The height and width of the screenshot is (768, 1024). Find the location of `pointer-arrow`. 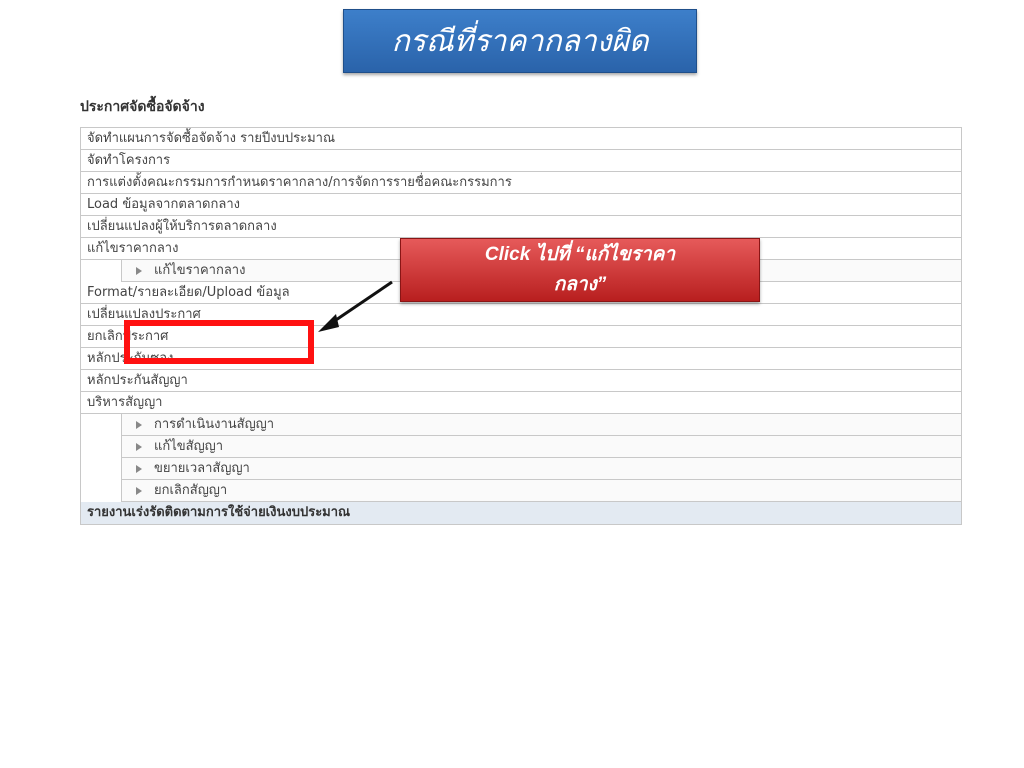

pointer-arrow is located at coordinates (355, 306).